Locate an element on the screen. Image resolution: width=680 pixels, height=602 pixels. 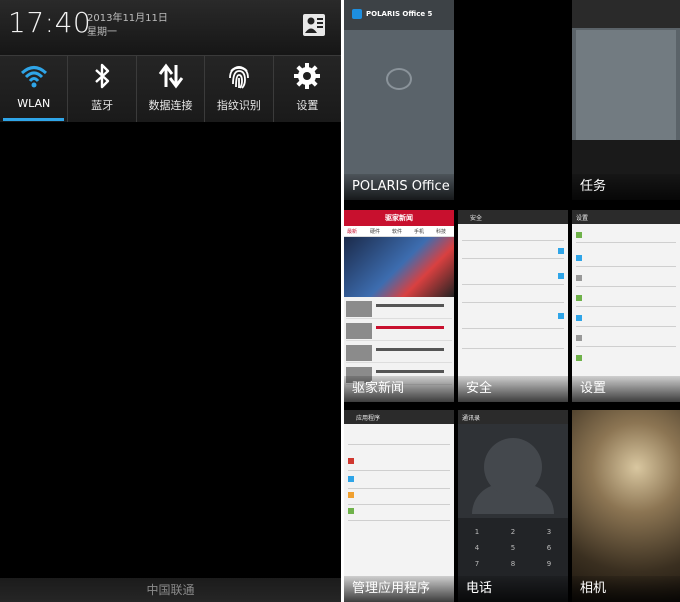
date-block: 2013年11月11日 星期一 is located at coordinates (127, 26).